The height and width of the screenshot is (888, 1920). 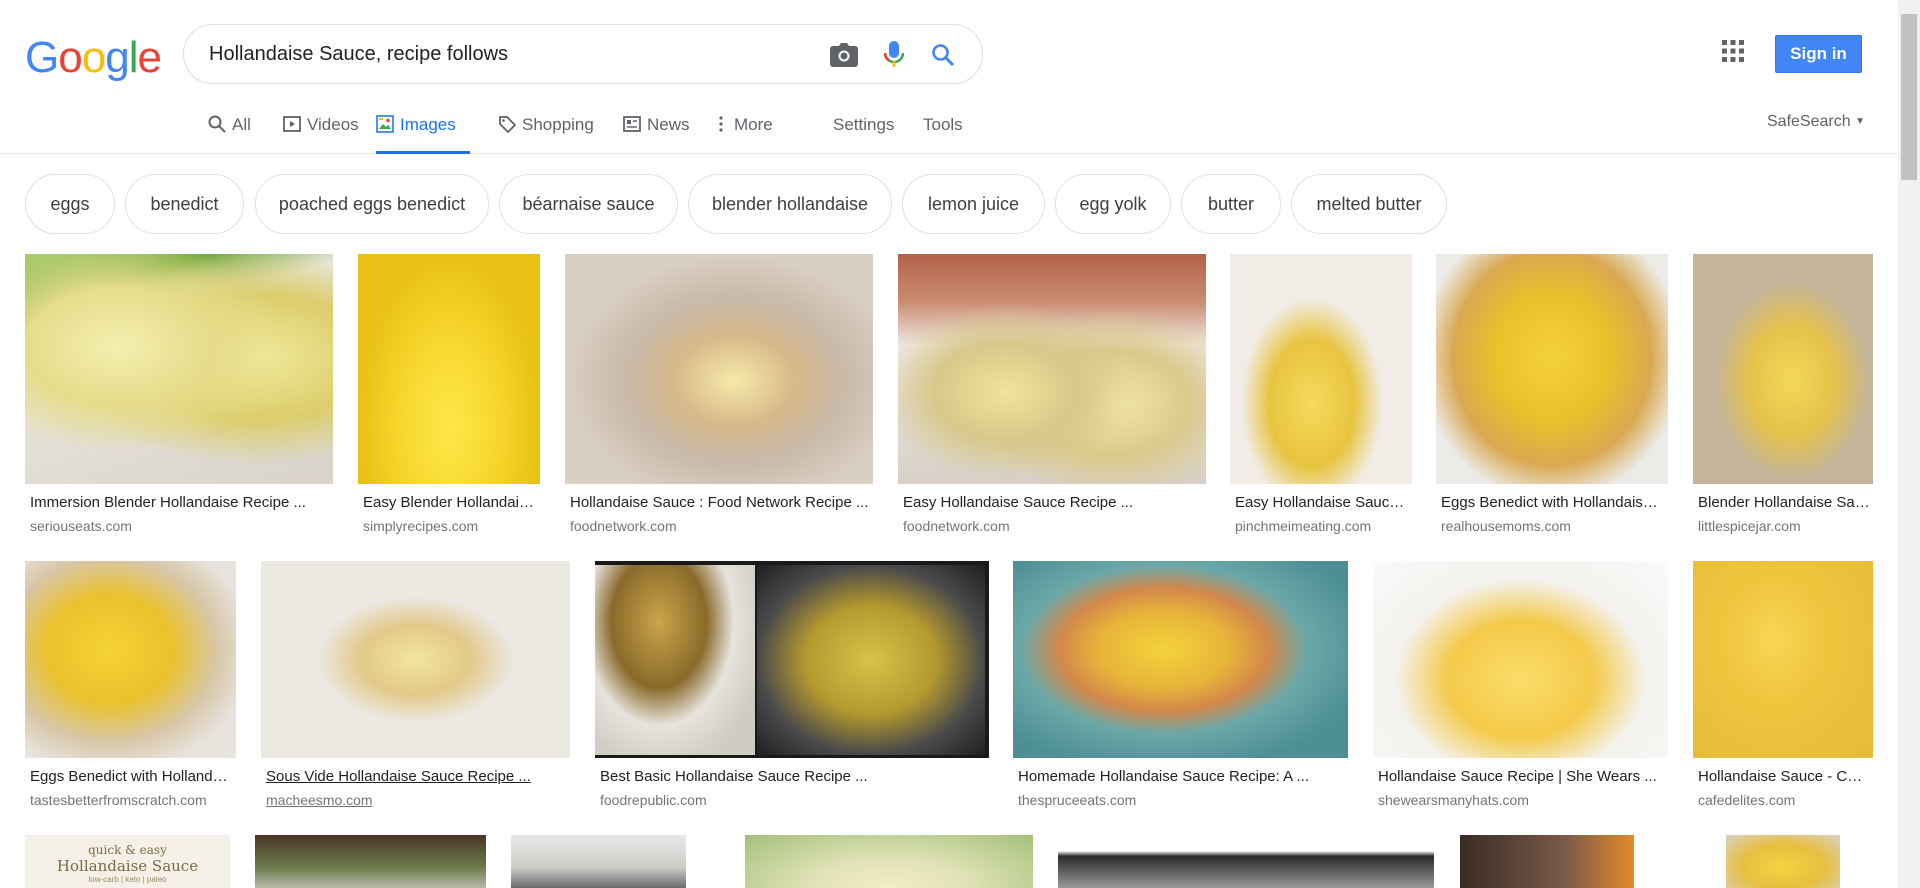 What do you see at coordinates (745, 130) in the screenshot?
I see `tab-more: More` at bounding box center [745, 130].